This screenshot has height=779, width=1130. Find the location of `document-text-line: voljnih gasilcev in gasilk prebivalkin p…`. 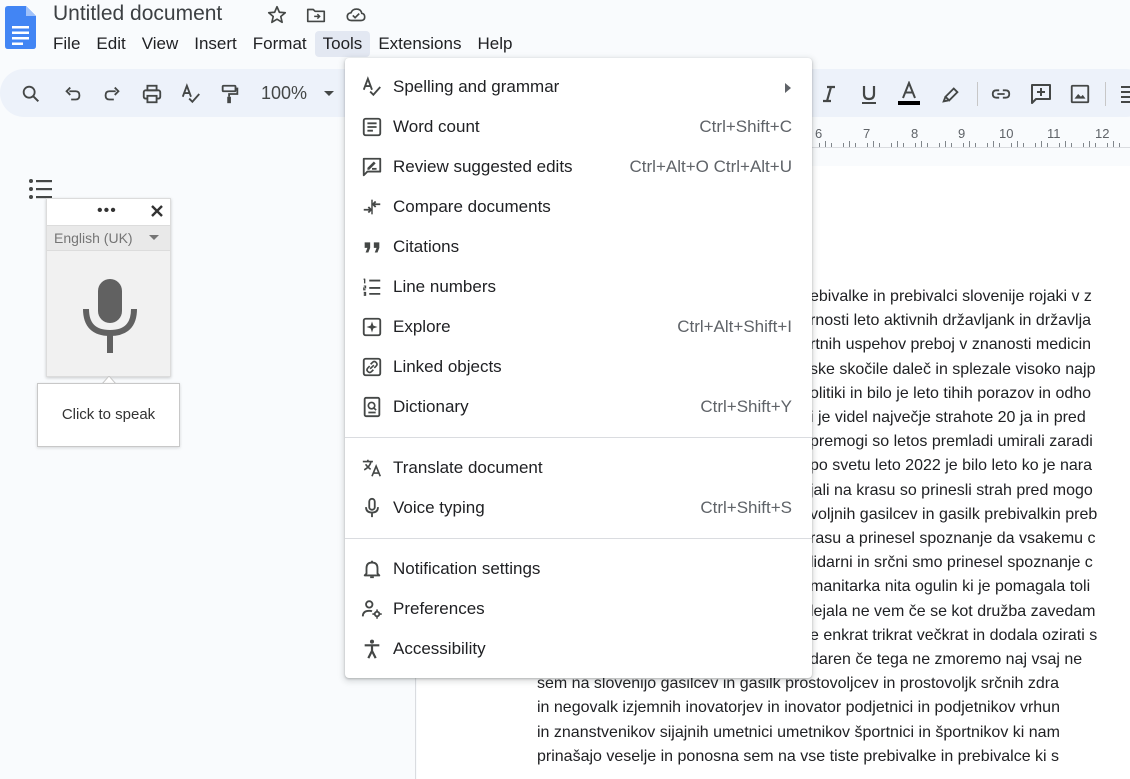

document-text-line: voljnih gasilcev in gasilk prebivalkin p… is located at coordinates (954, 514).